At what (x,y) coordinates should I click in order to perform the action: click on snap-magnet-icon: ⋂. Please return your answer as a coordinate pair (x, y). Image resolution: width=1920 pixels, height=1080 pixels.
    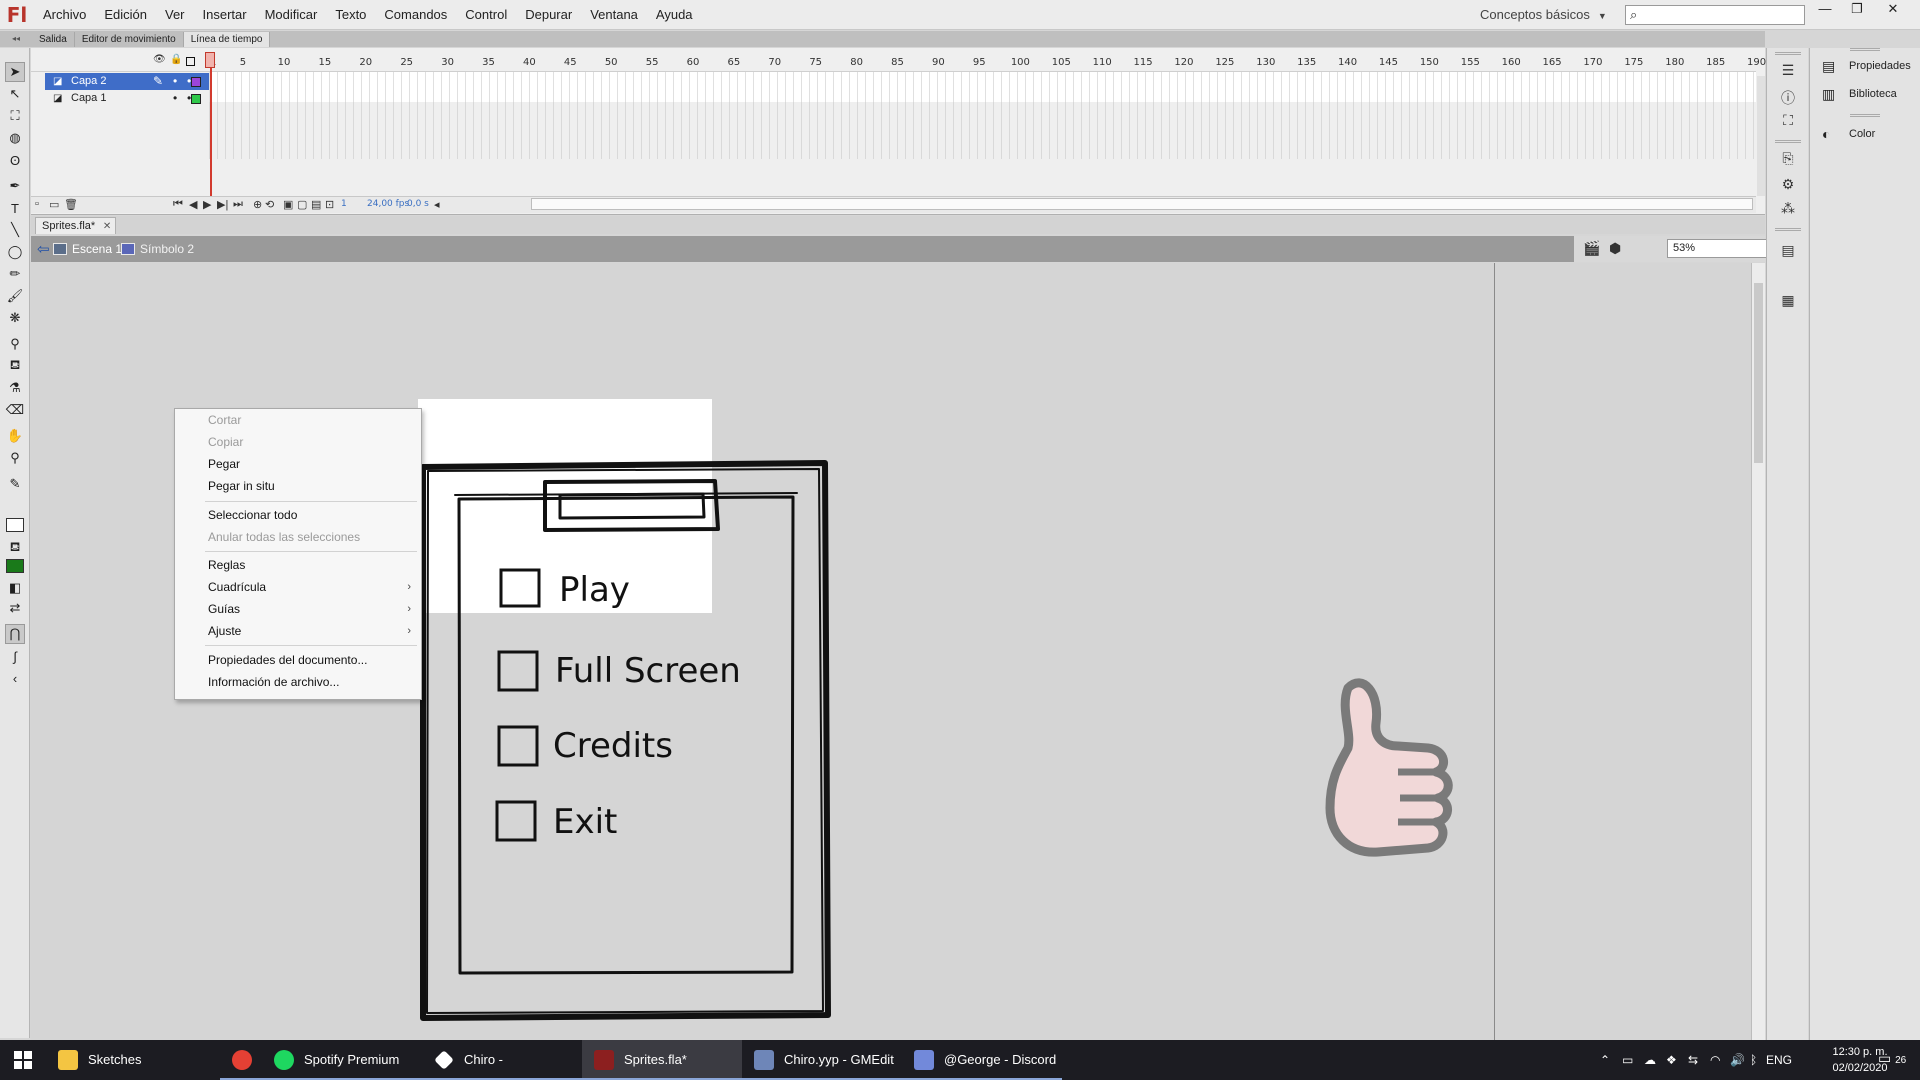
    Looking at the image, I should click on (15, 634).